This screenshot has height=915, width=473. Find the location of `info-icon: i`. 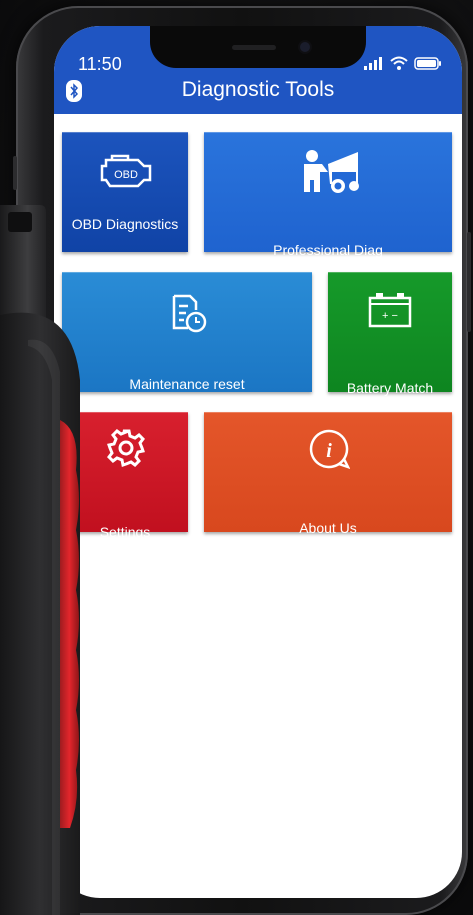

info-icon: i is located at coordinates (329, 449).